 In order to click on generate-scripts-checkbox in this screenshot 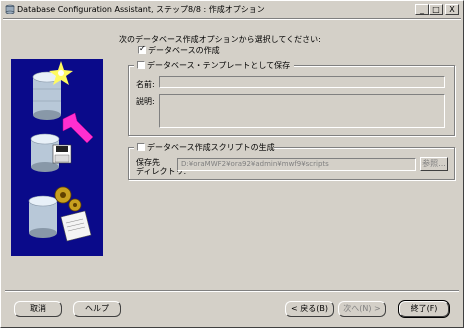, I will do `click(141, 147)`.